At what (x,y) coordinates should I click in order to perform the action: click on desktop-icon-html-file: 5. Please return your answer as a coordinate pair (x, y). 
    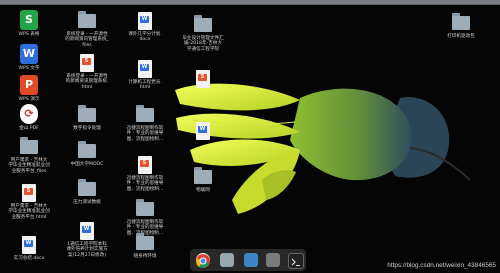
    Looking at the image, I should click on (203, 79).